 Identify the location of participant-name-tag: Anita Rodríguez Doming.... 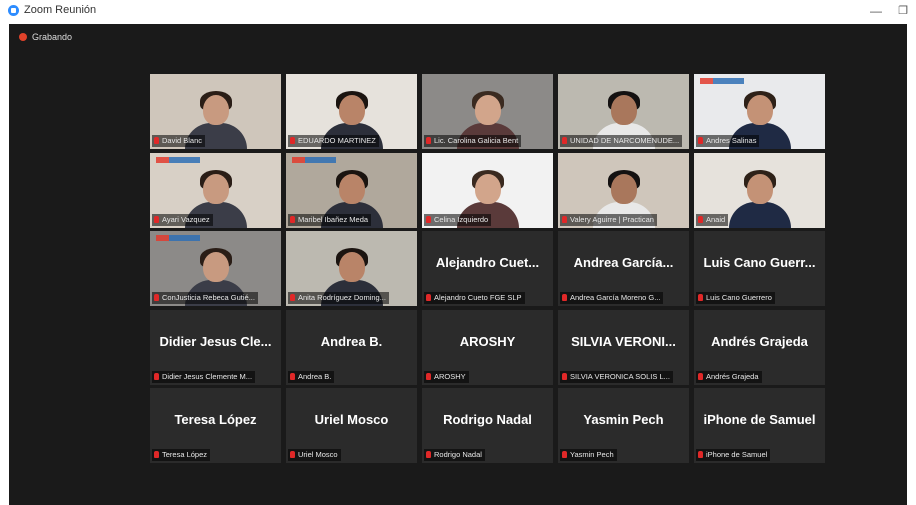
(338, 298).